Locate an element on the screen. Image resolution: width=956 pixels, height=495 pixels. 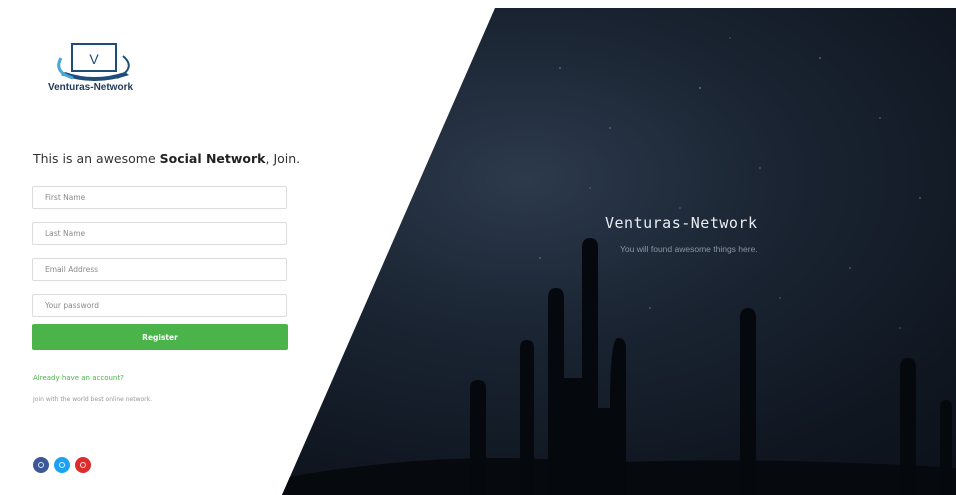
hero-subtitle: You will found awesome things here. is located at coordinates (689, 249).